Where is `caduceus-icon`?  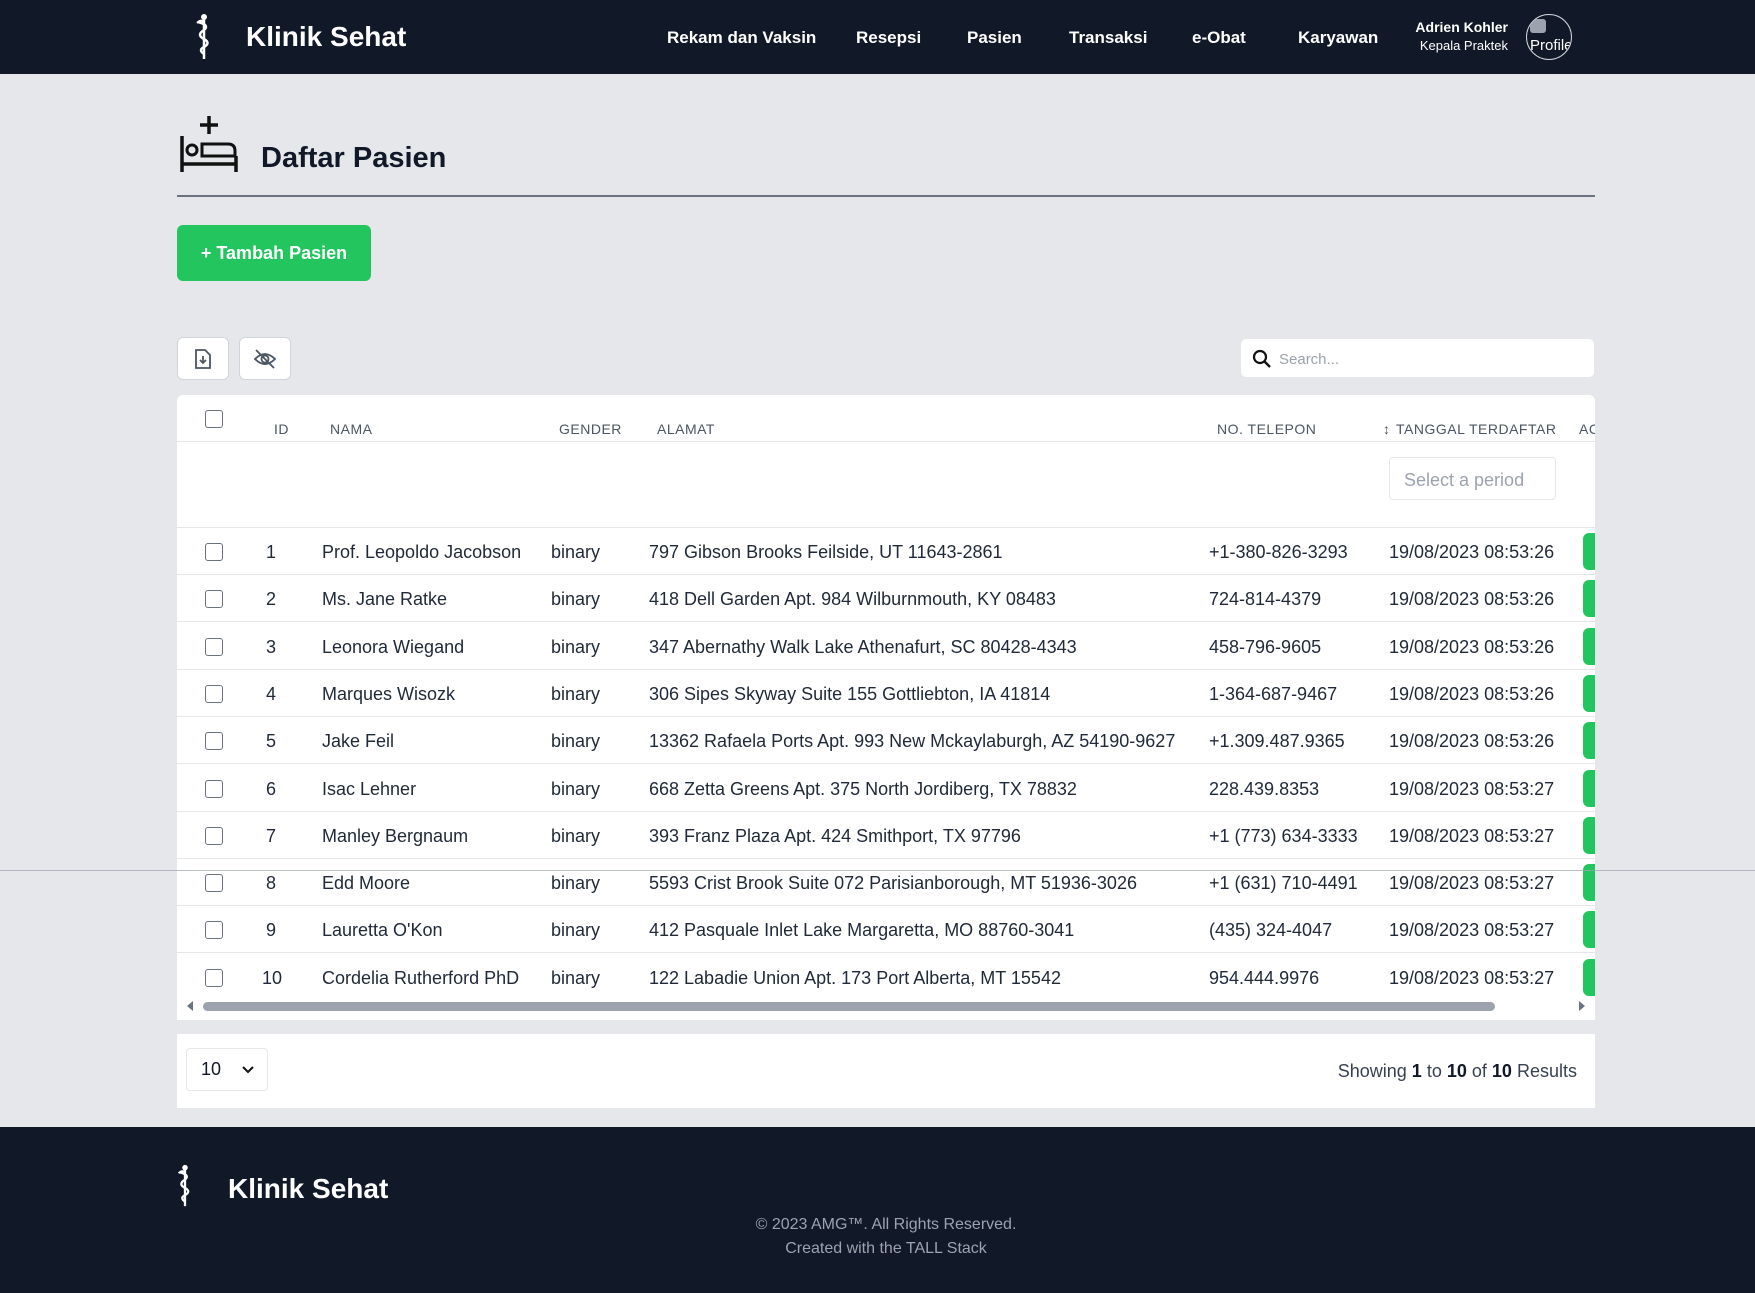 caduceus-icon is located at coordinates (204, 37).